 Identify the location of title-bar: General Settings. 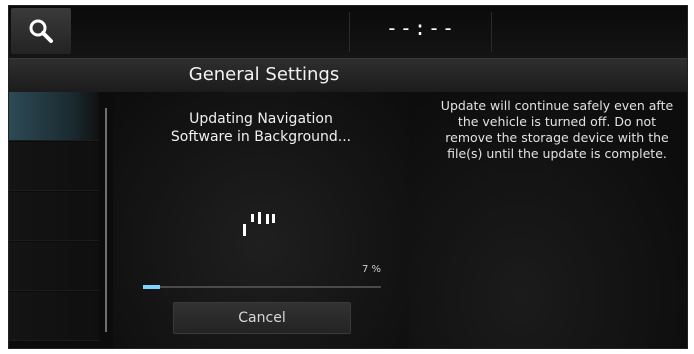
(348, 75).